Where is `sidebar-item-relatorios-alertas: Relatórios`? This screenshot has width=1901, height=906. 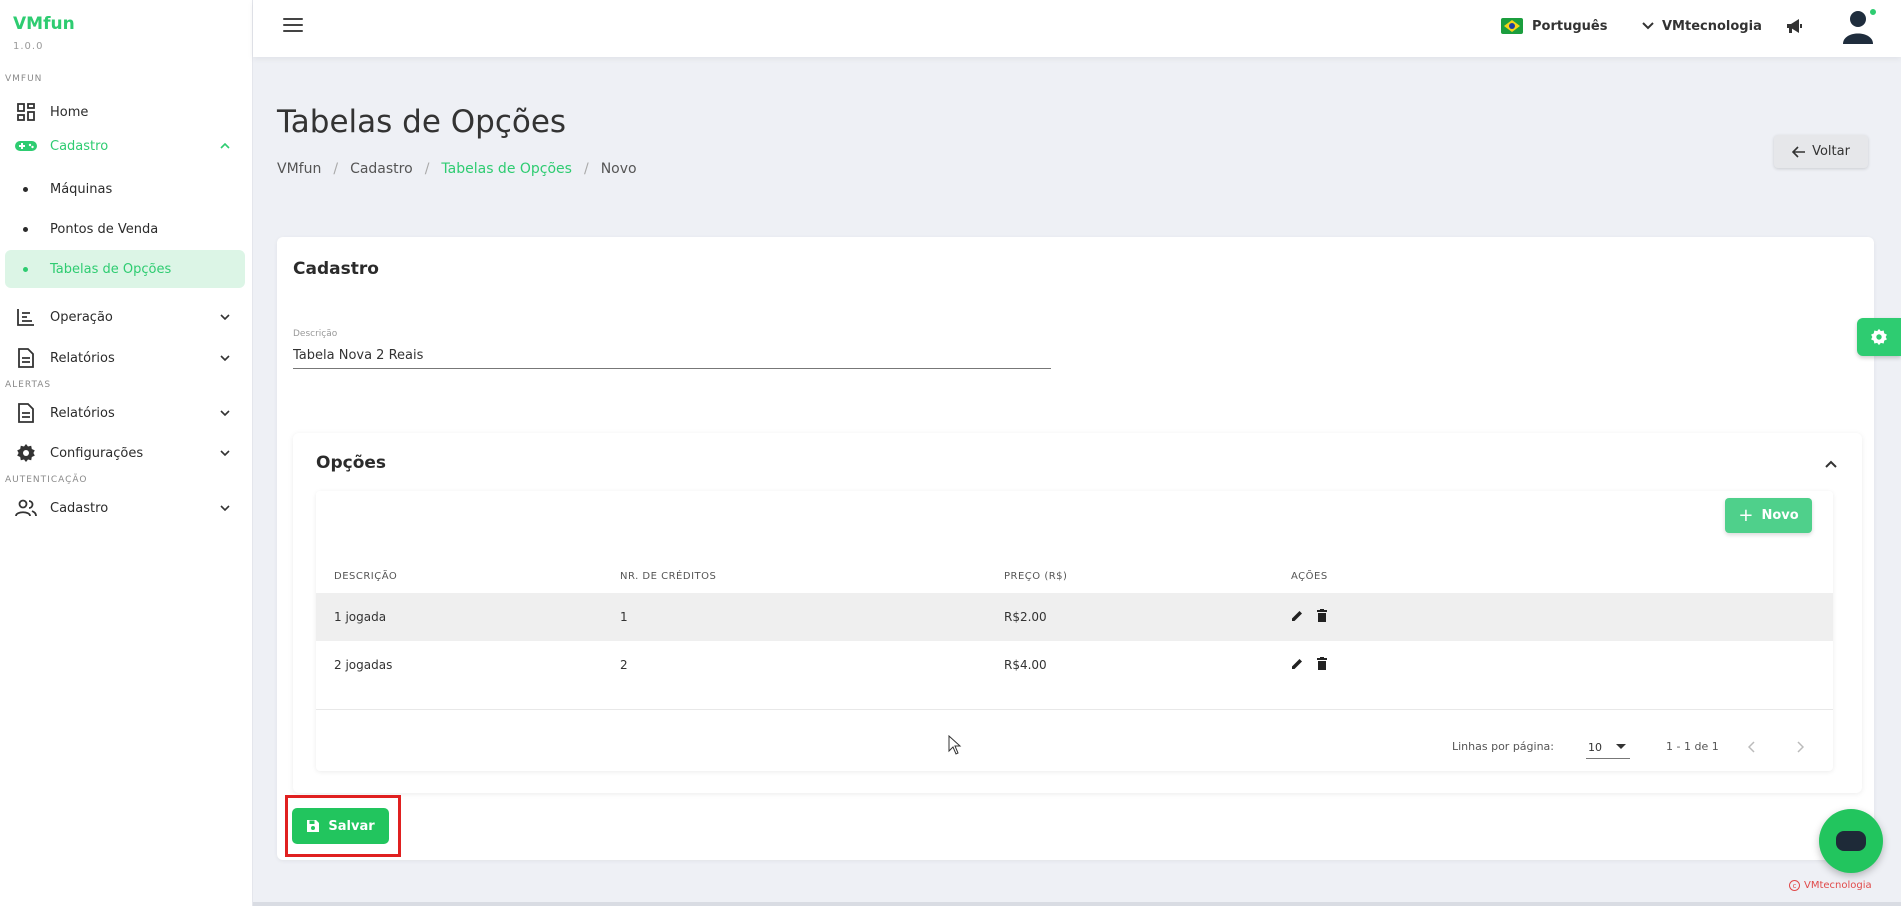 sidebar-item-relatorios-alertas: Relatórios is located at coordinates (125, 413).